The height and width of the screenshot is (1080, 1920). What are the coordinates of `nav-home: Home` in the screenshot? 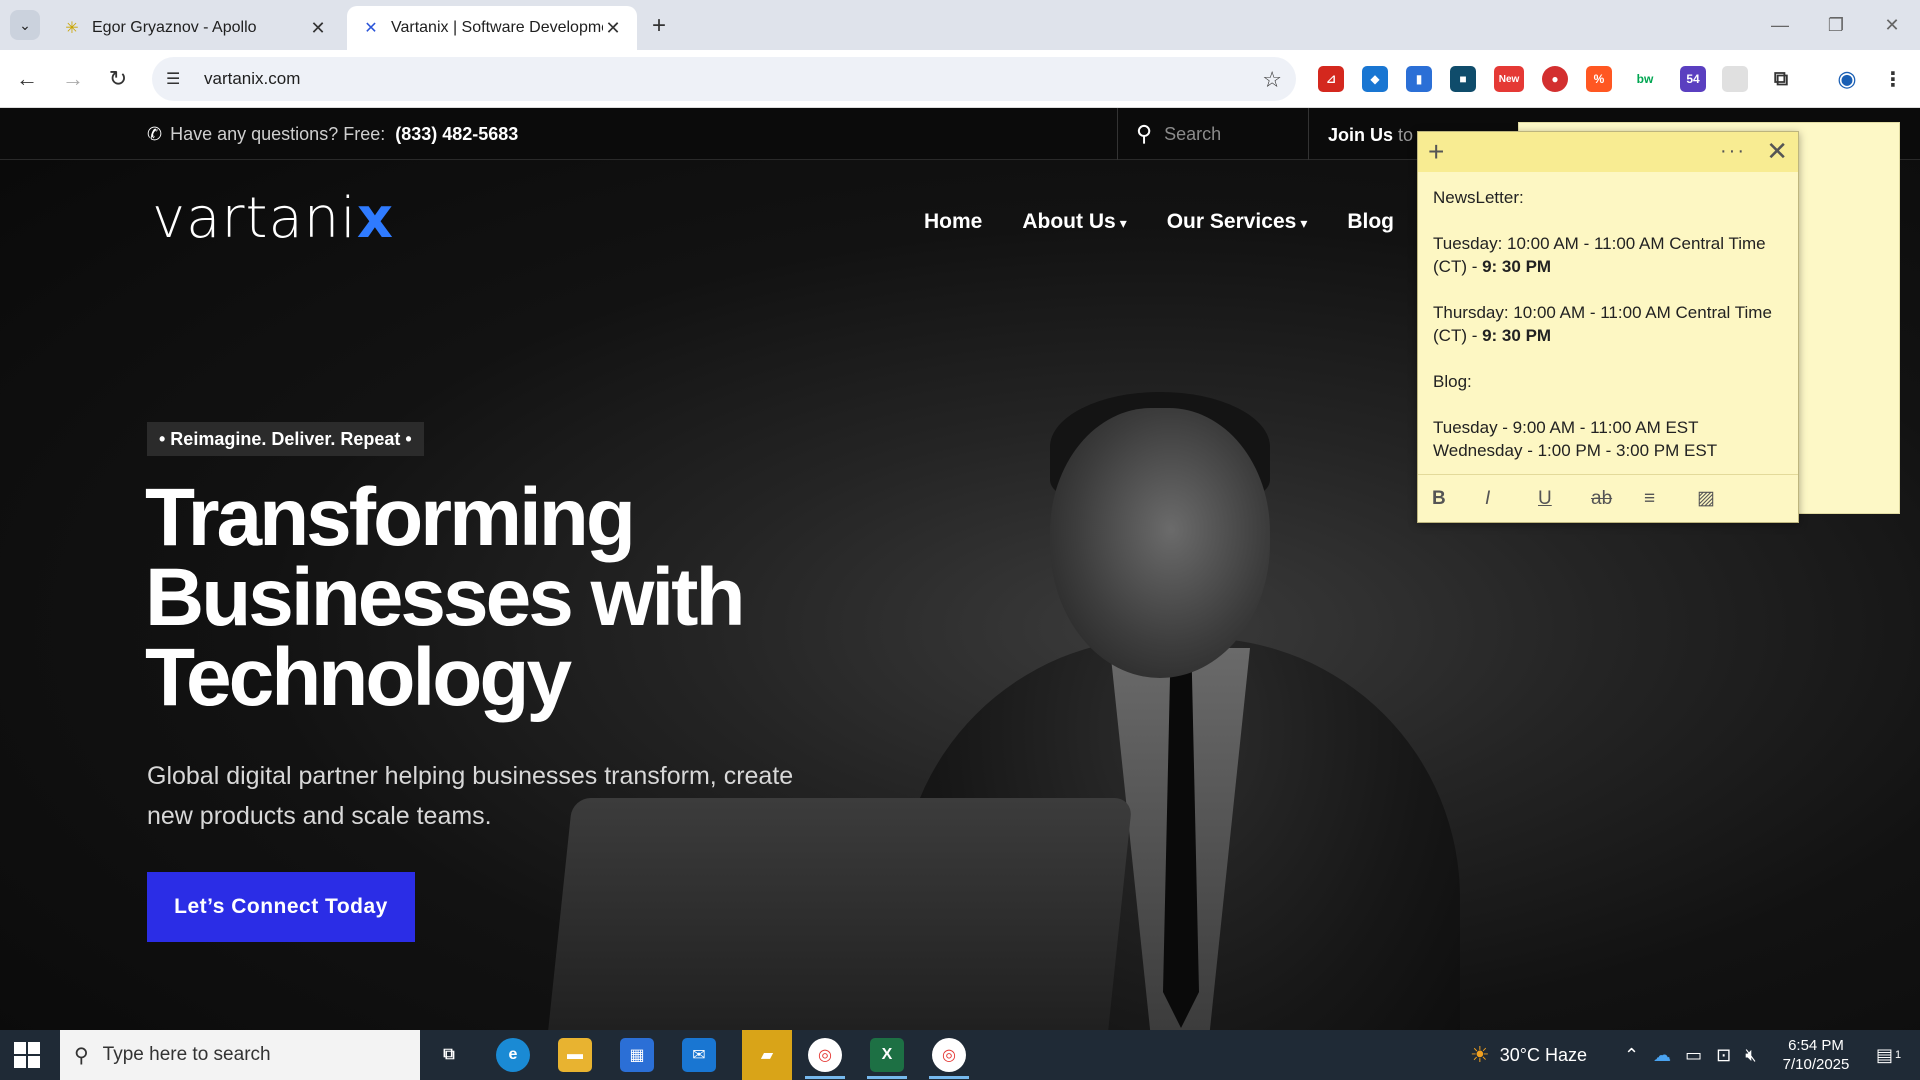 It's located at (953, 222).